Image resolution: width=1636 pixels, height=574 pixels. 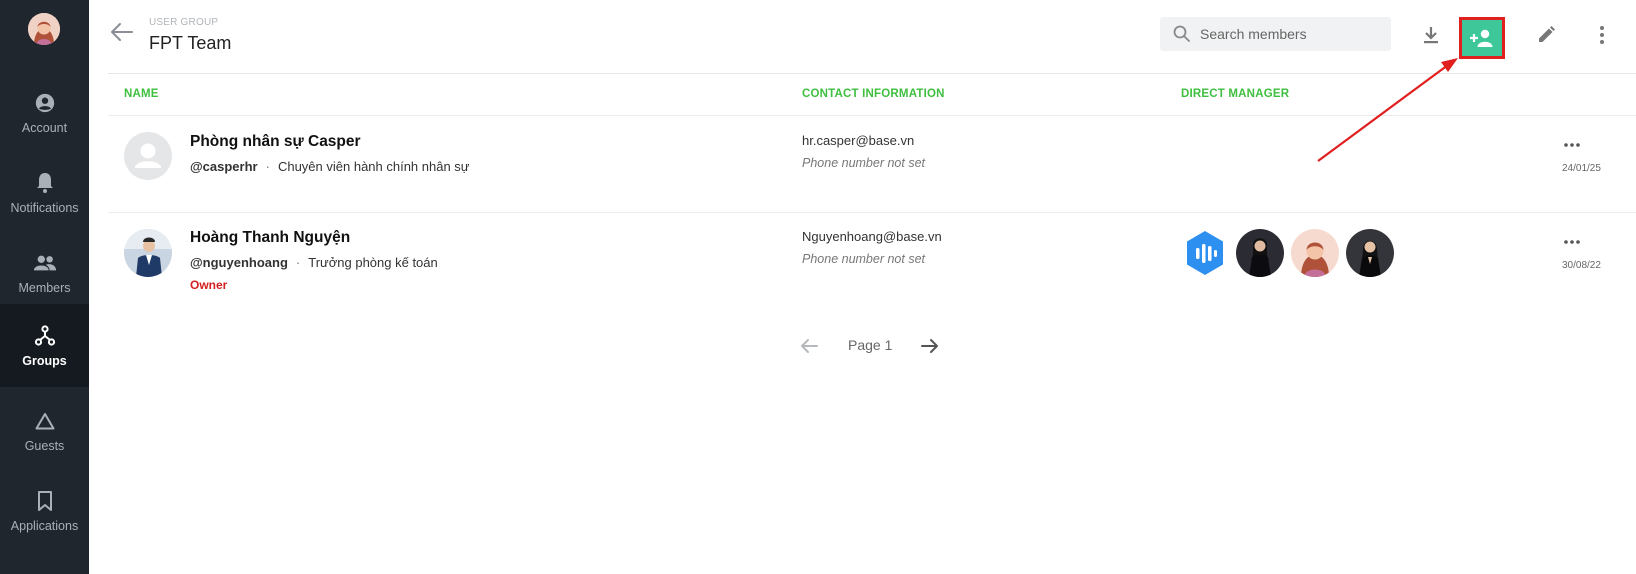 I want to click on vertical-dots-icon, so click(x=1602, y=35).